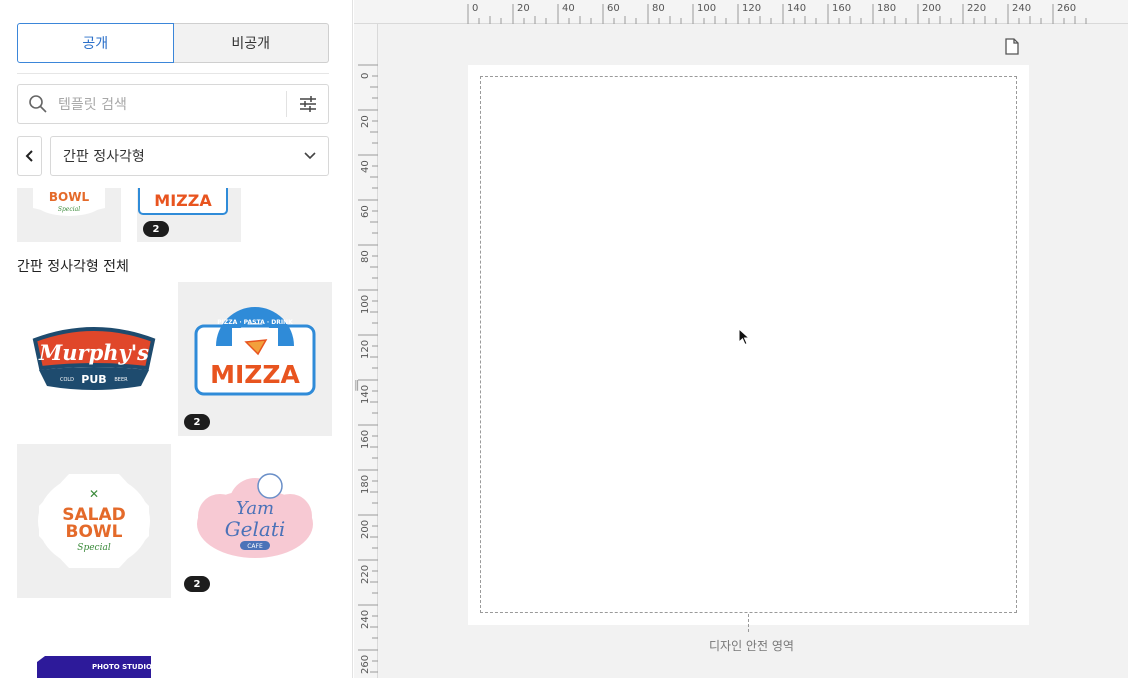 Image resolution: width=1128 pixels, height=678 pixels. Describe the element at coordinates (255, 322) in the screenshot. I see `logo-text: PIZZA · PASTA · DRINK` at that location.